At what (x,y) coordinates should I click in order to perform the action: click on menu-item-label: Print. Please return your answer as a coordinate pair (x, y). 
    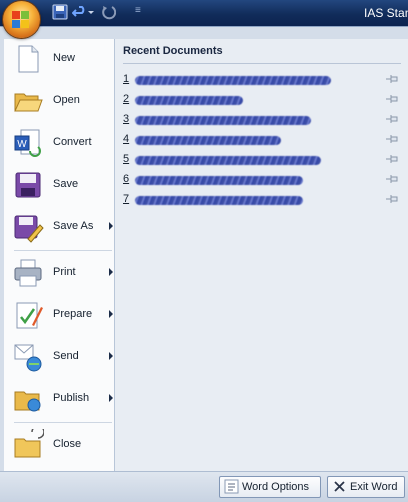
    Looking at the image, I should click on (64, 272).